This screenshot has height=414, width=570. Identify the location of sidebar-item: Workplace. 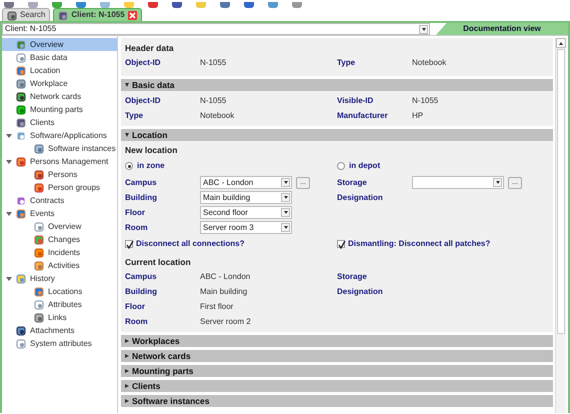
(59, 83).